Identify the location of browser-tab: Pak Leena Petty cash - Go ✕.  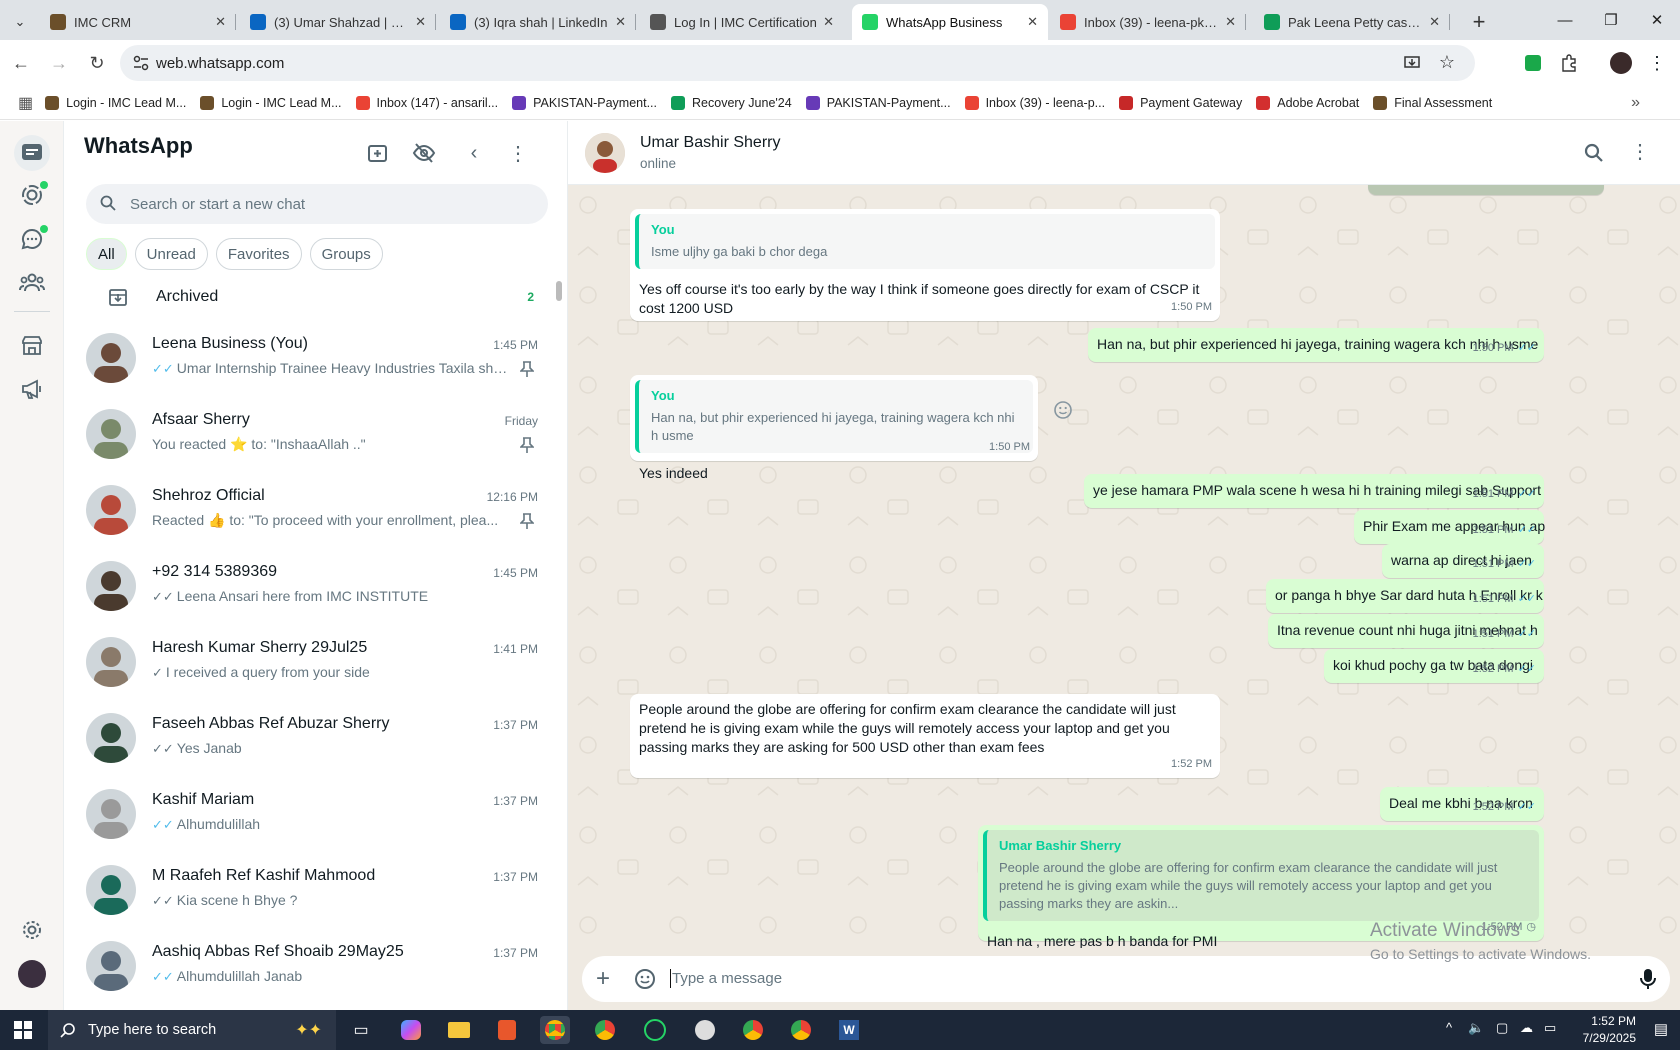
(1352, 22).